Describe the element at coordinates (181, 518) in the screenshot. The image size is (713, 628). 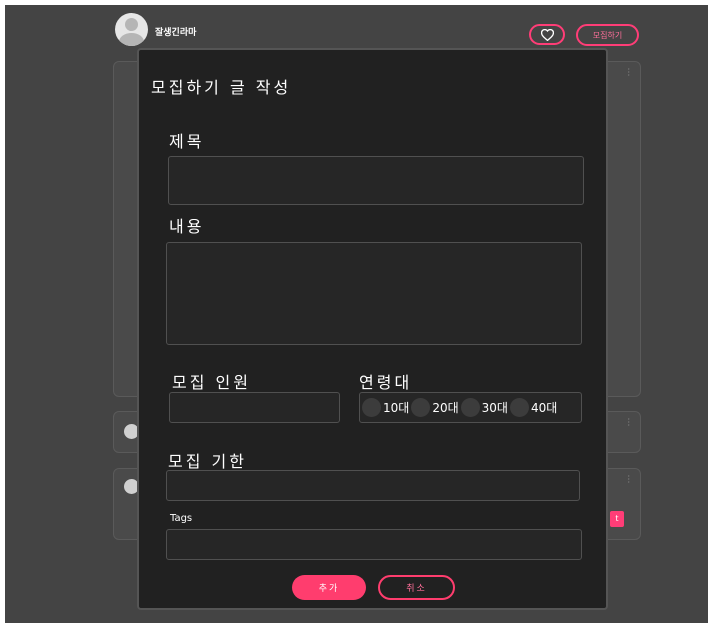
I see `tags-label: Tags` at that location.